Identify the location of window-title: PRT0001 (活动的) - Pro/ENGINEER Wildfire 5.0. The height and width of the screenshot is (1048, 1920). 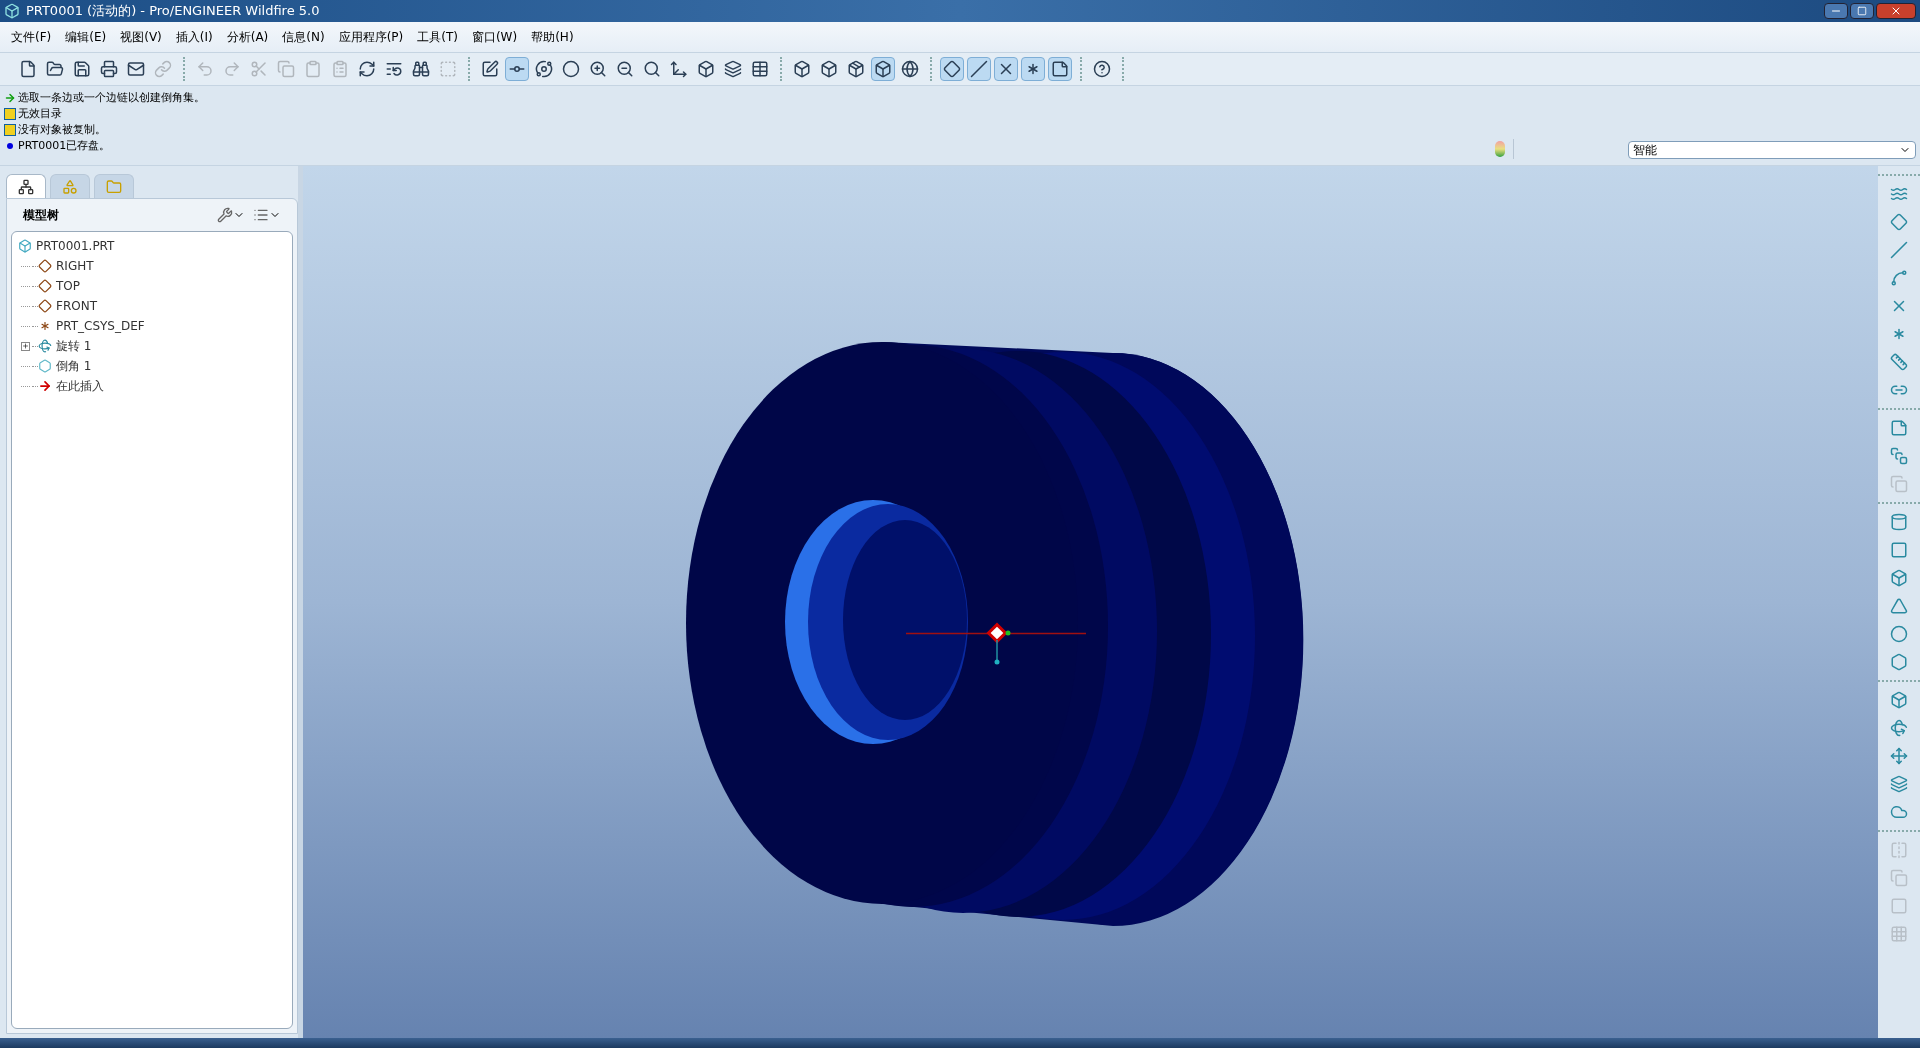
(173, 11).